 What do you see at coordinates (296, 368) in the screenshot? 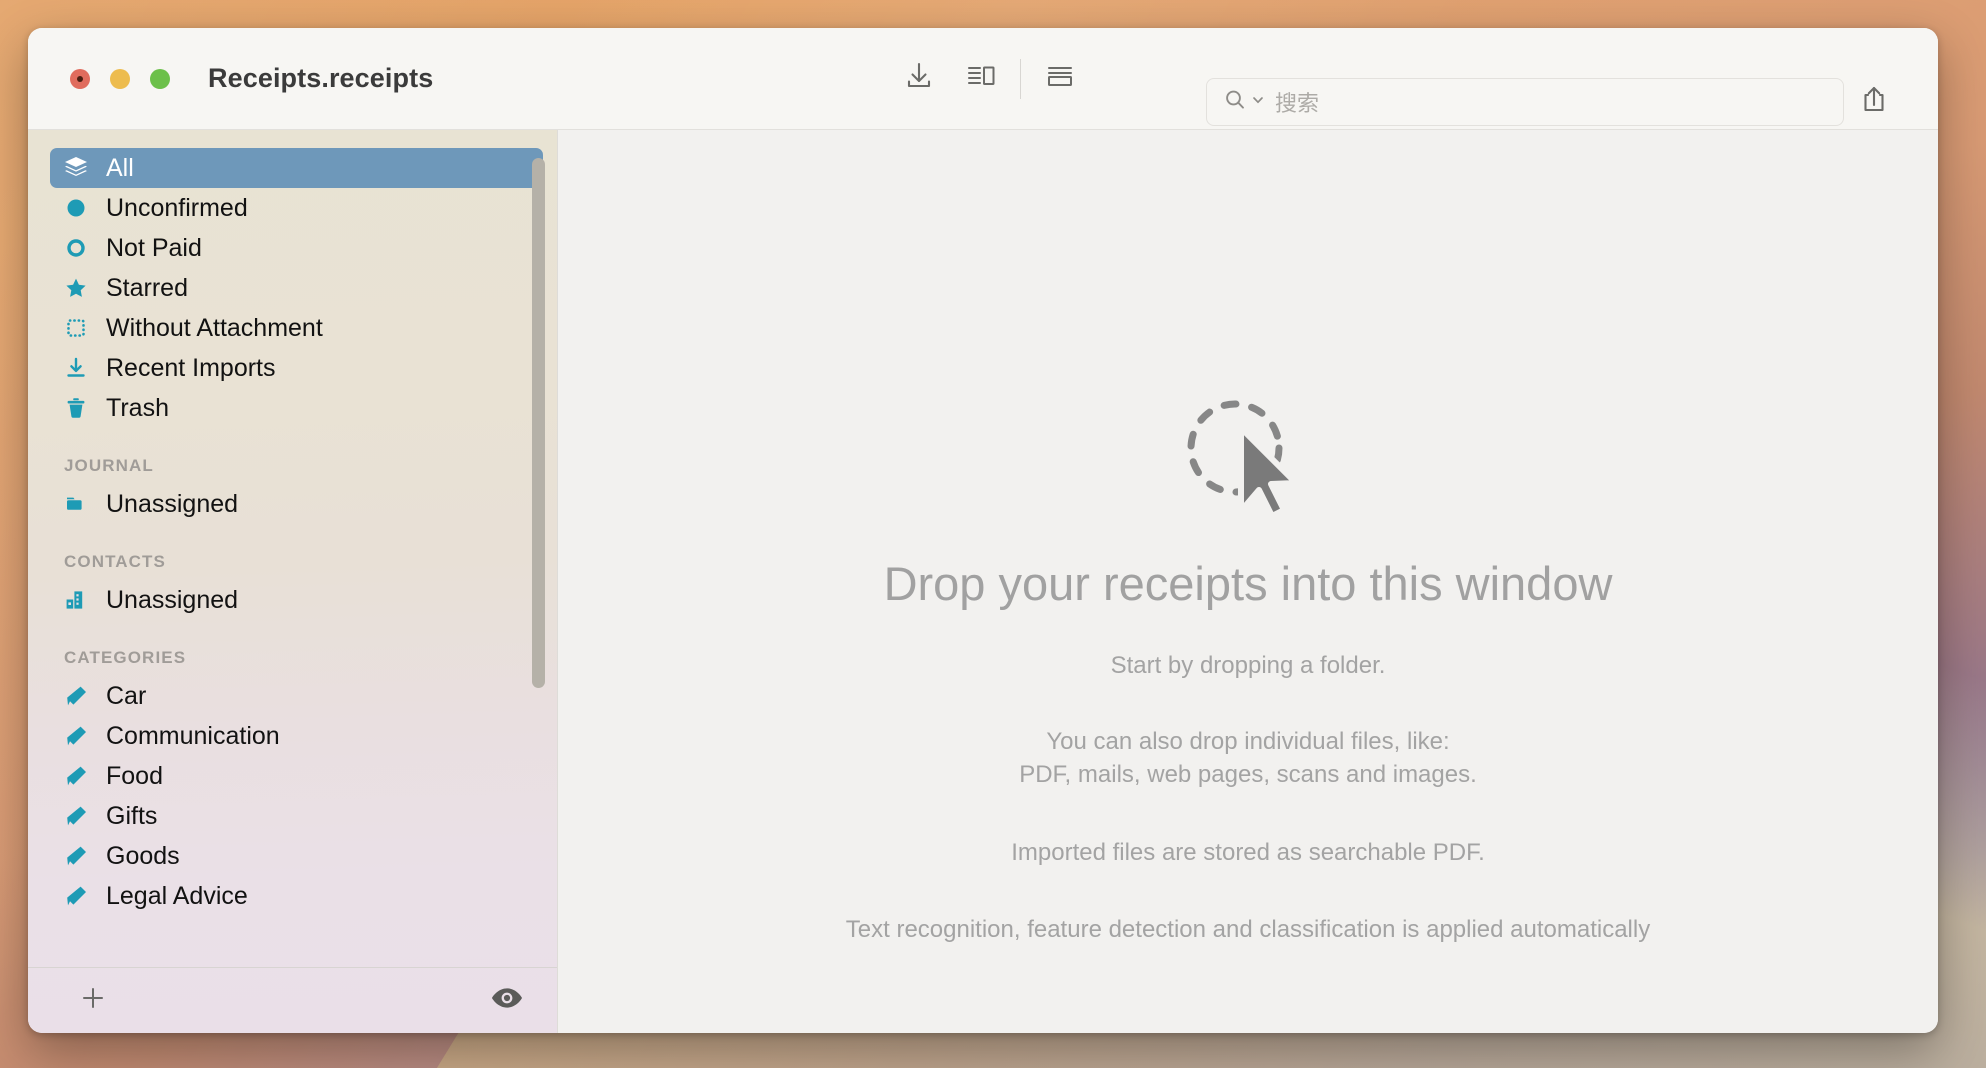
I see `sidebar-item-recent-imports: Recent Imports` at bounding box center [296, 368].